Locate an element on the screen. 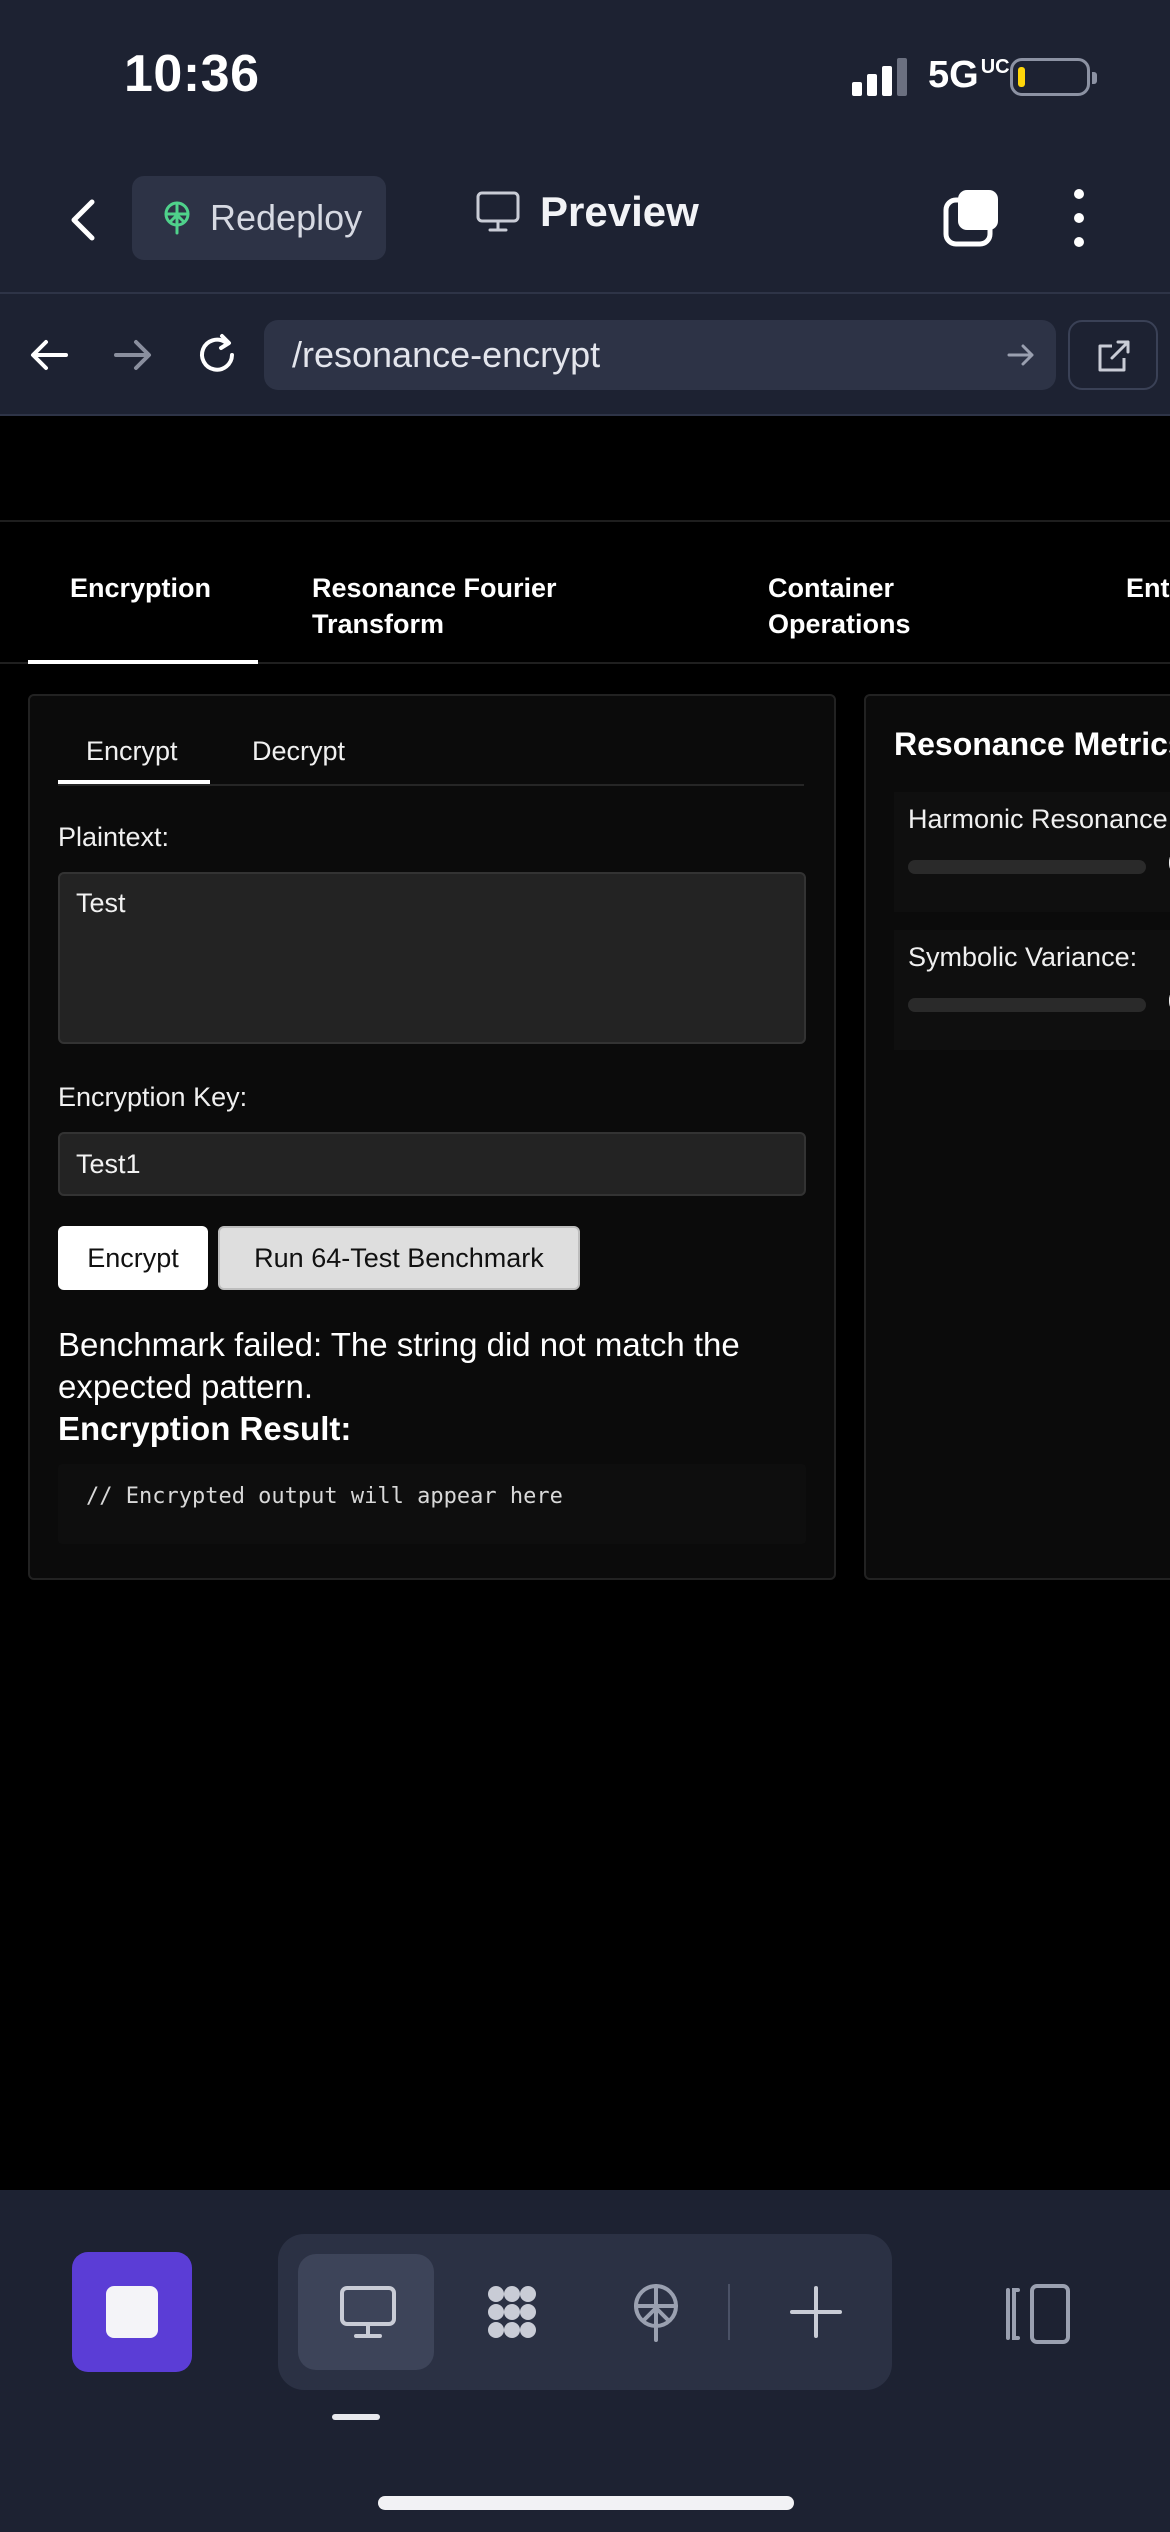 Image resolution: width=1170 pixels, height=2532 pixels. add-tool-button is located at coordinates (814, 2312).